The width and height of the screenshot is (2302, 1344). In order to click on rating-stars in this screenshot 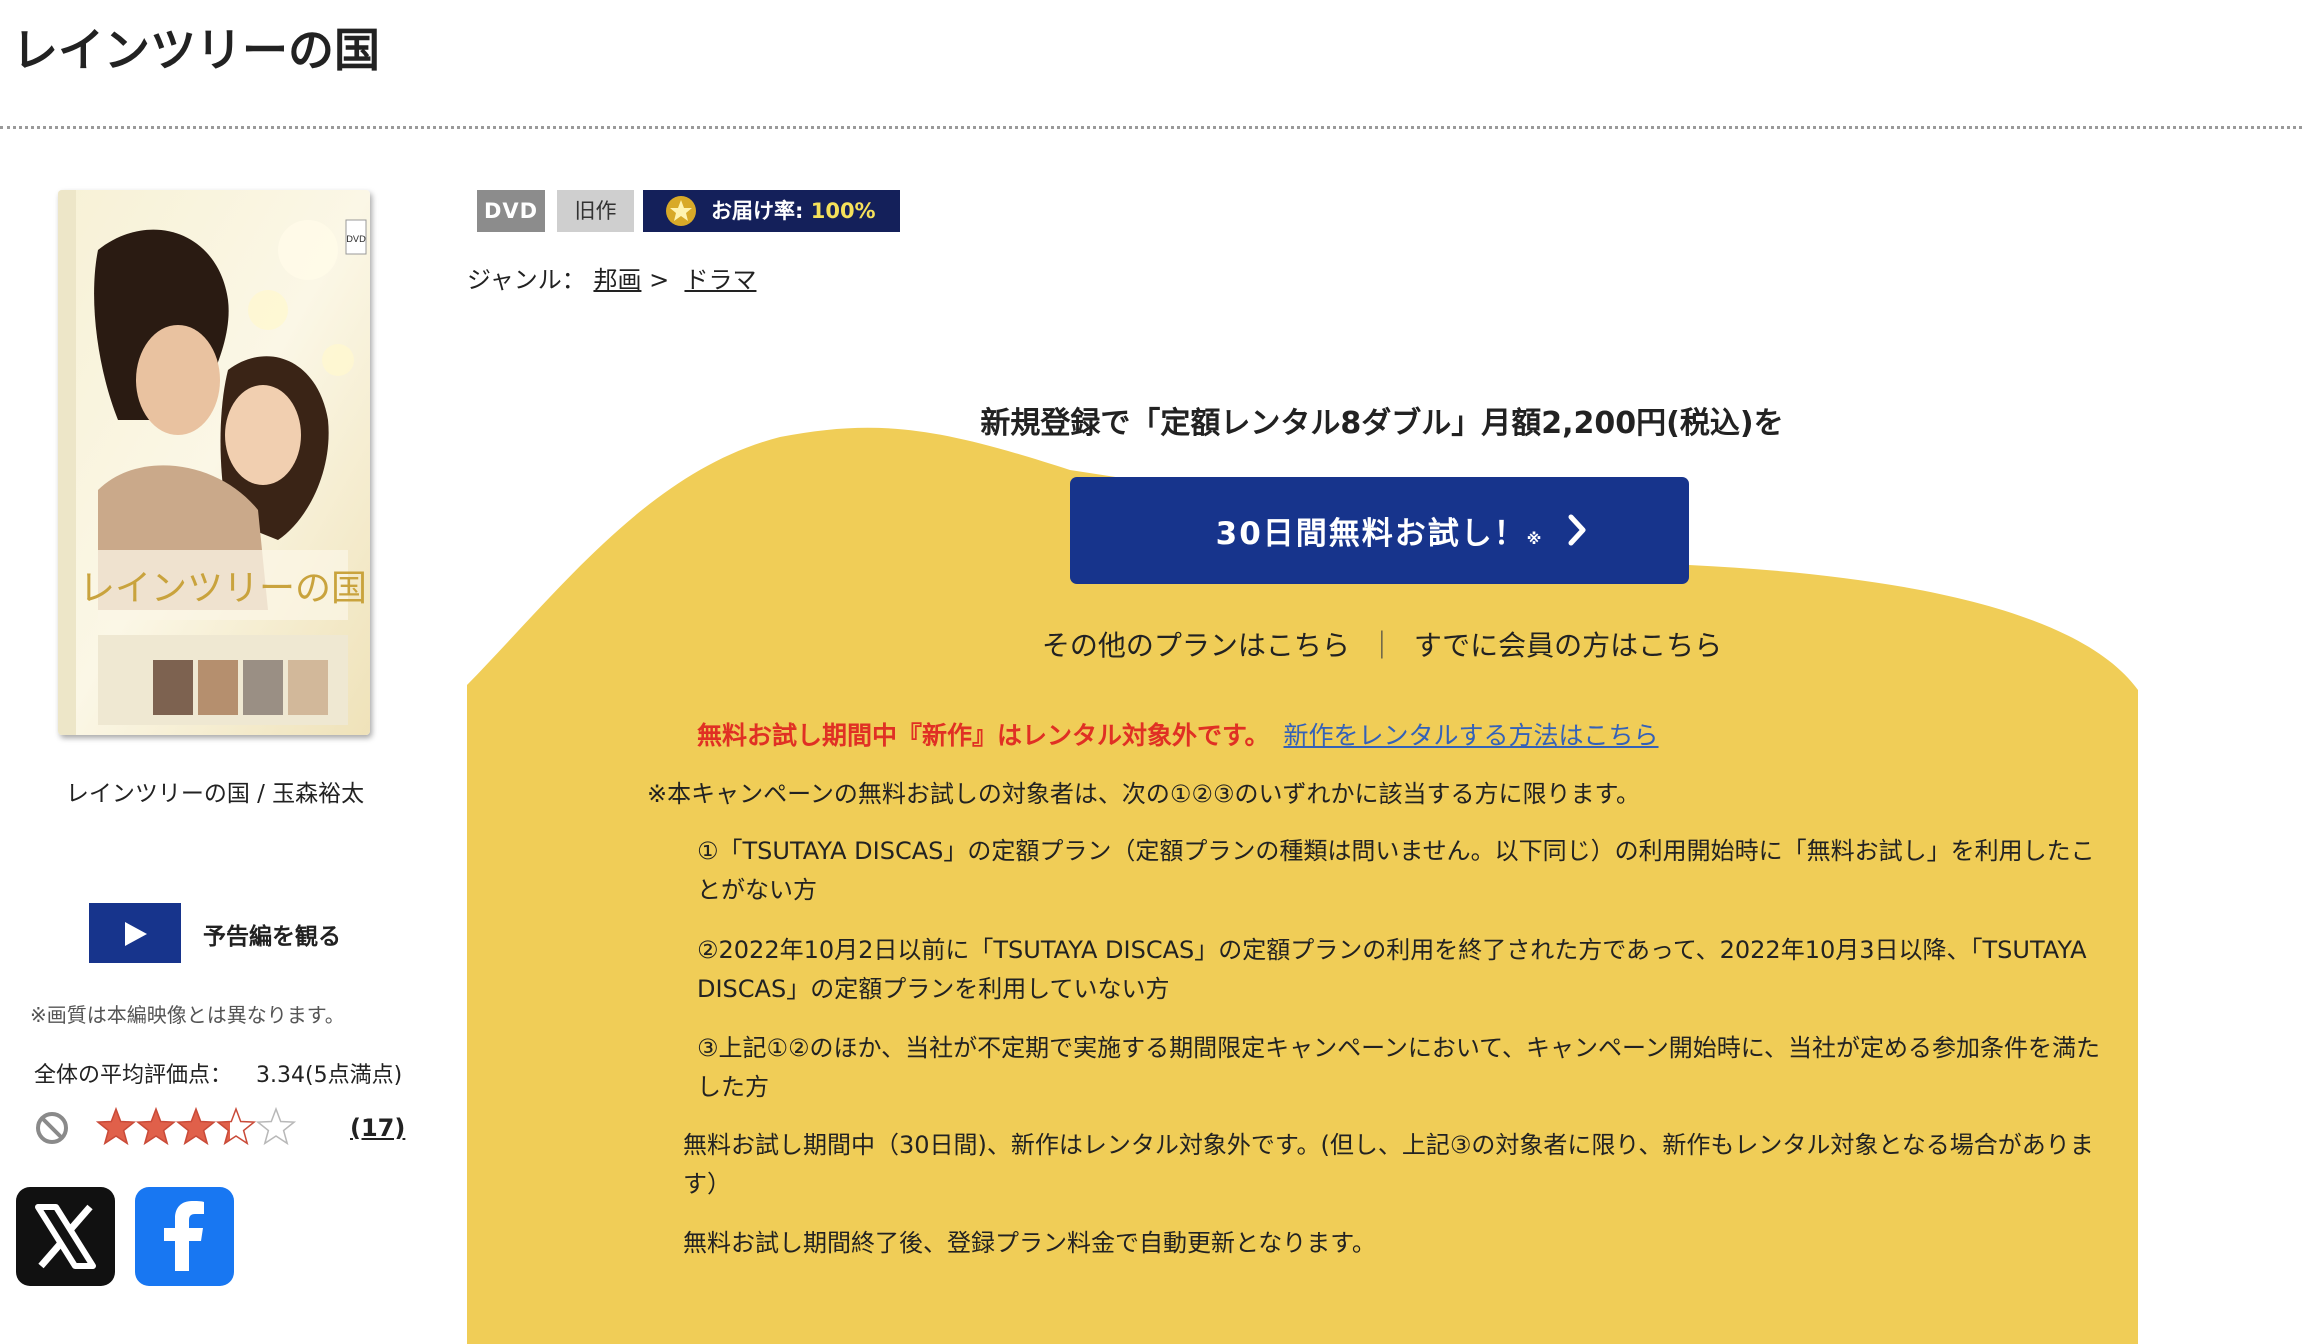, I will do `click(196, 1126)`.